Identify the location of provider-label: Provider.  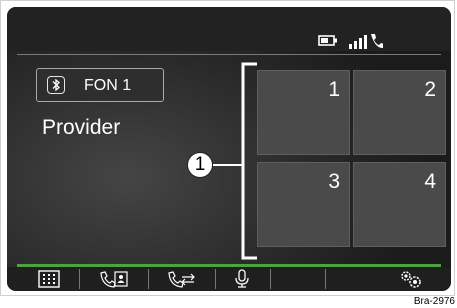
(81, 127).